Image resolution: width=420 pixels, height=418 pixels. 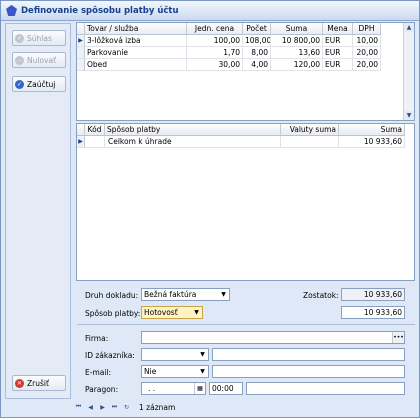 What do you see at coordinates (19, 60) in the screenshot?
I see `minus-icon: –` at bounding box center [19, 60].